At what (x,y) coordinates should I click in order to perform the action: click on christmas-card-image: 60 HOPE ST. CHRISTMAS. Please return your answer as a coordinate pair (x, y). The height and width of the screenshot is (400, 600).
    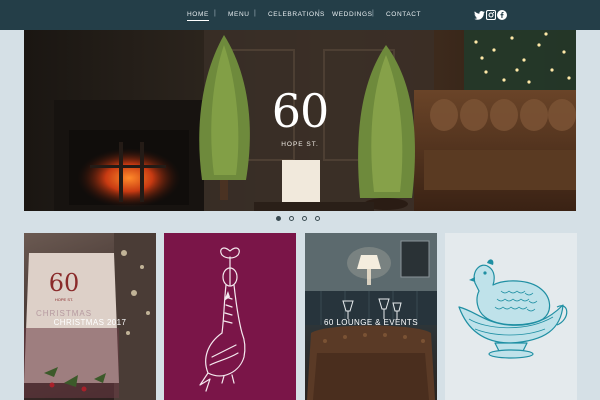
    Looking at the image, I should click on (90, 316).